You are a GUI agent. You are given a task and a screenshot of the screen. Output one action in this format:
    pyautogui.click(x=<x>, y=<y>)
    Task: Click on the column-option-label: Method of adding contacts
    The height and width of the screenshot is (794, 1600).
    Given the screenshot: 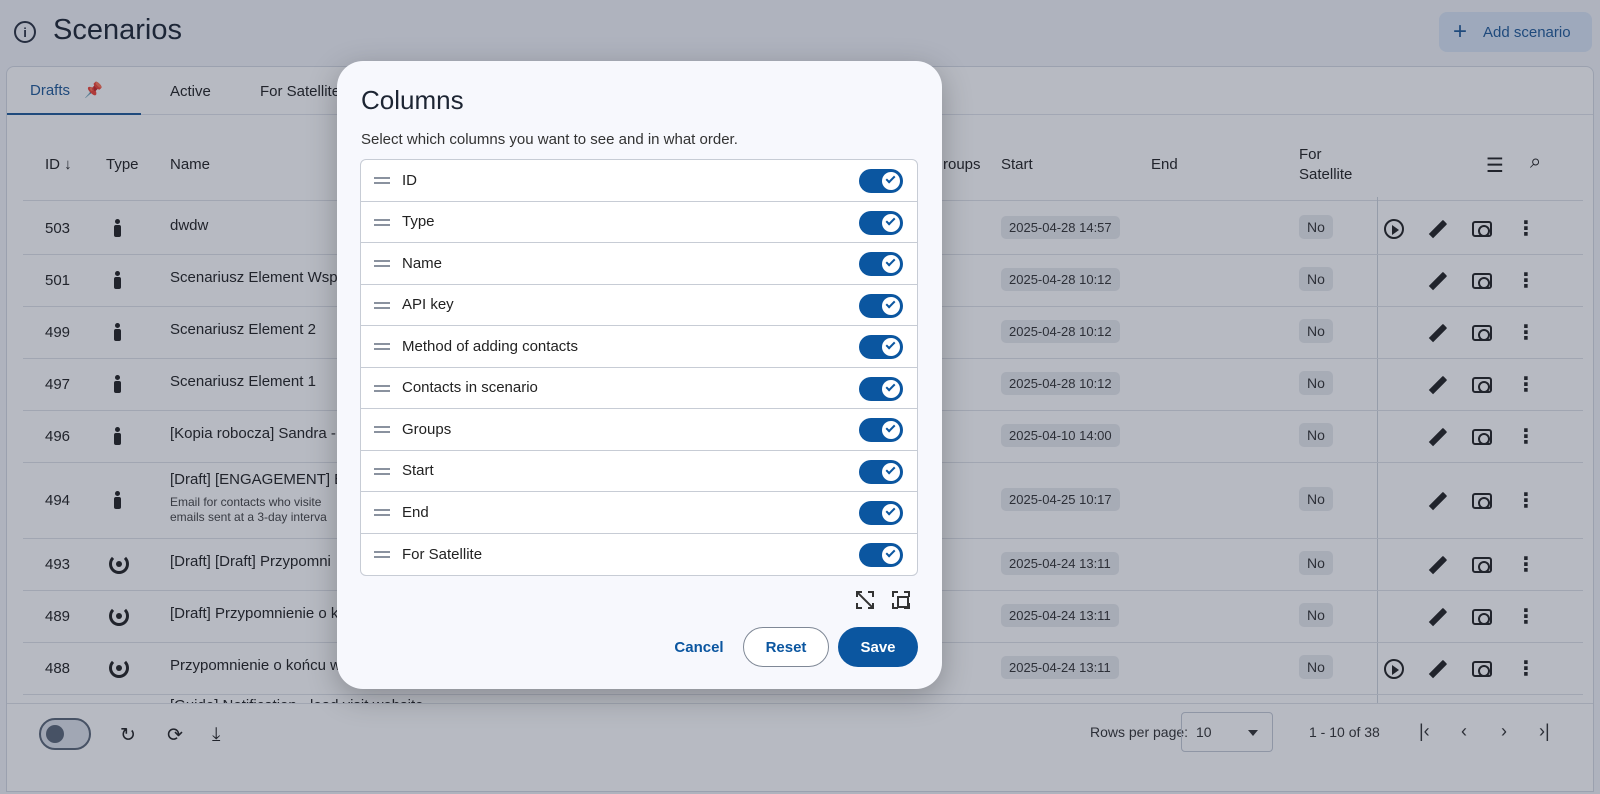 What is the action you would take?
    pyautogui.click(x=490, y=346)
    